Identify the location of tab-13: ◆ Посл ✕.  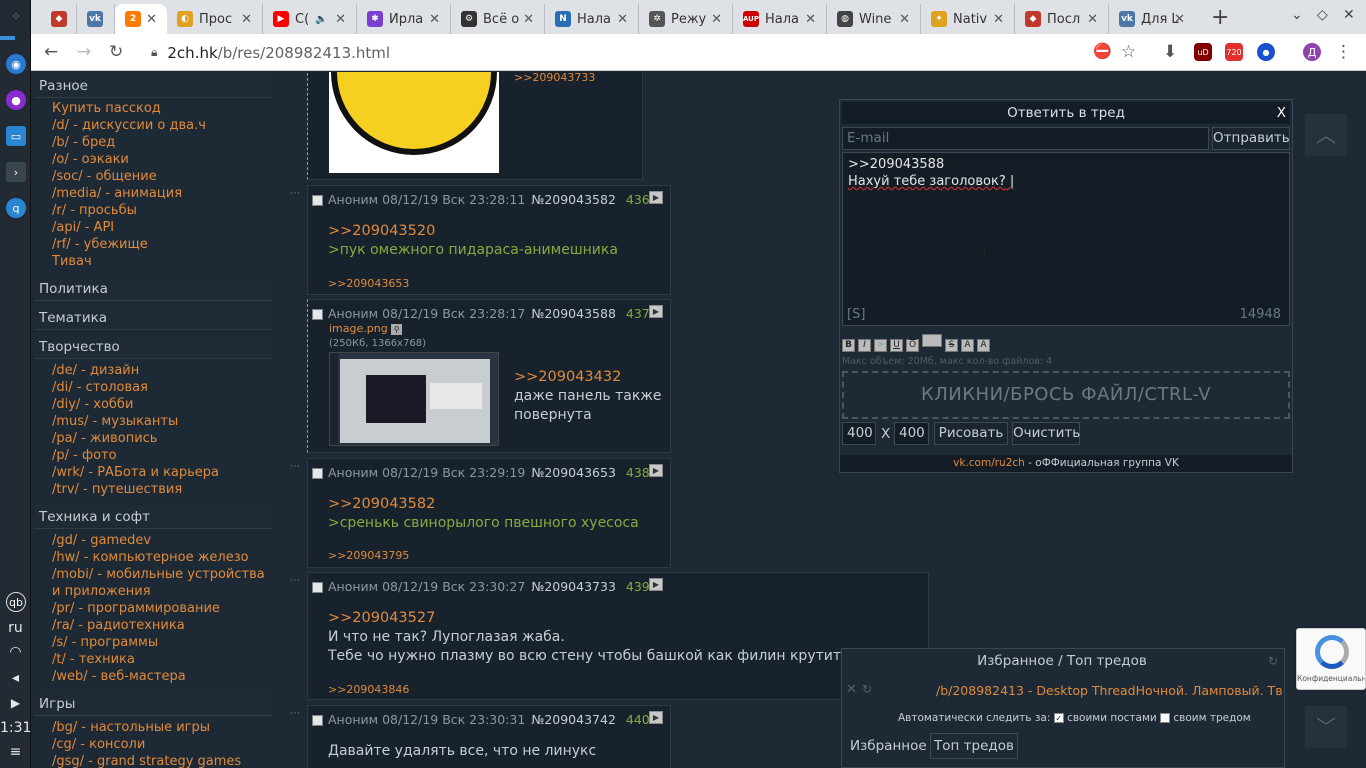
(1062, 19).